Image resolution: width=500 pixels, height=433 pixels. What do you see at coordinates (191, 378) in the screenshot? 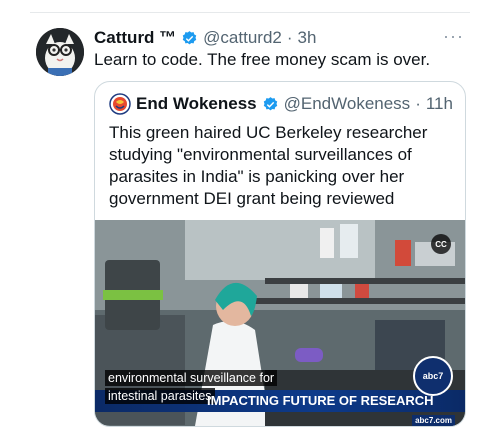
I see `caption-line-1: environmental surveillance for` at bounding box center [191, 378].